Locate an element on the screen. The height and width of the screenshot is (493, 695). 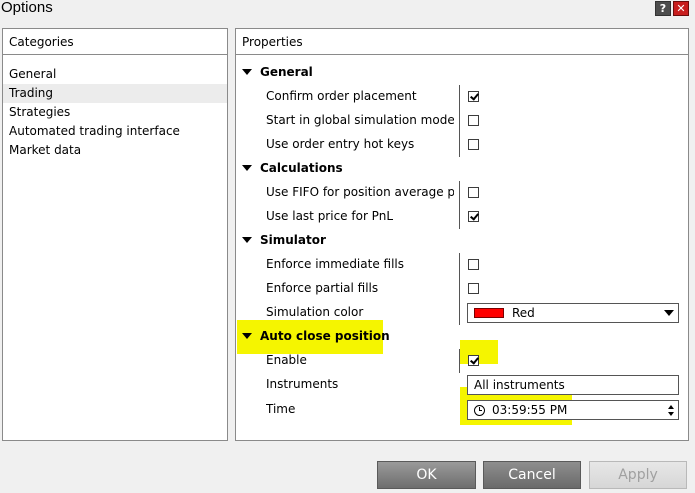
group-calculations: Calculations is located at coordinates (462, 169).